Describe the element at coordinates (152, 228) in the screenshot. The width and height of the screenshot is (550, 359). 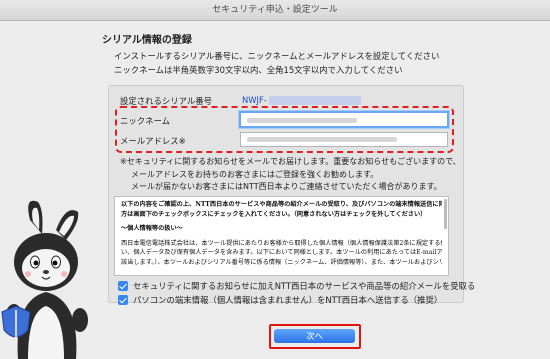
I see `terms-heading: 〜個人情報等の扱い〜` at that location.